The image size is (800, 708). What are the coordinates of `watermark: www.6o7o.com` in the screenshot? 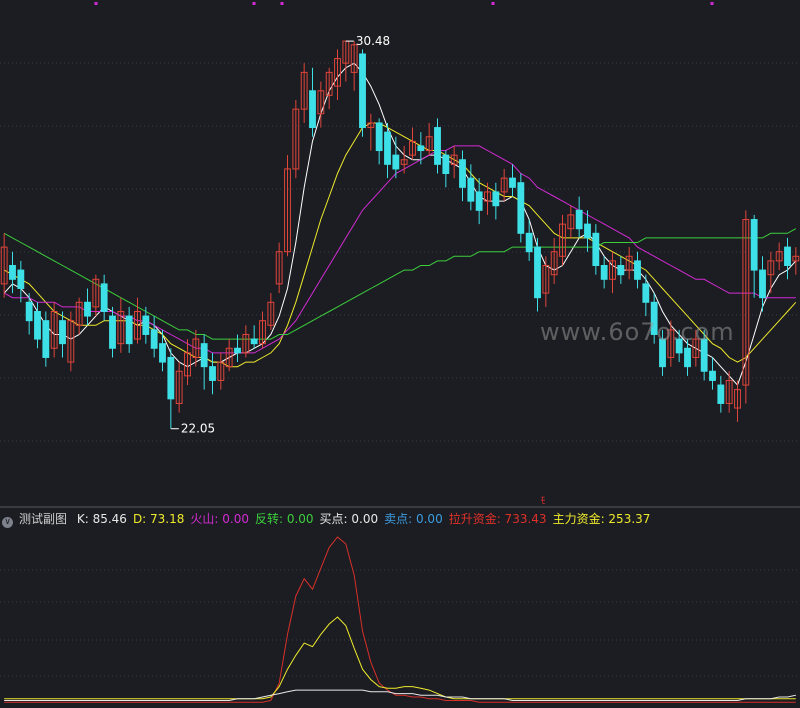 It's located at (637, 332).